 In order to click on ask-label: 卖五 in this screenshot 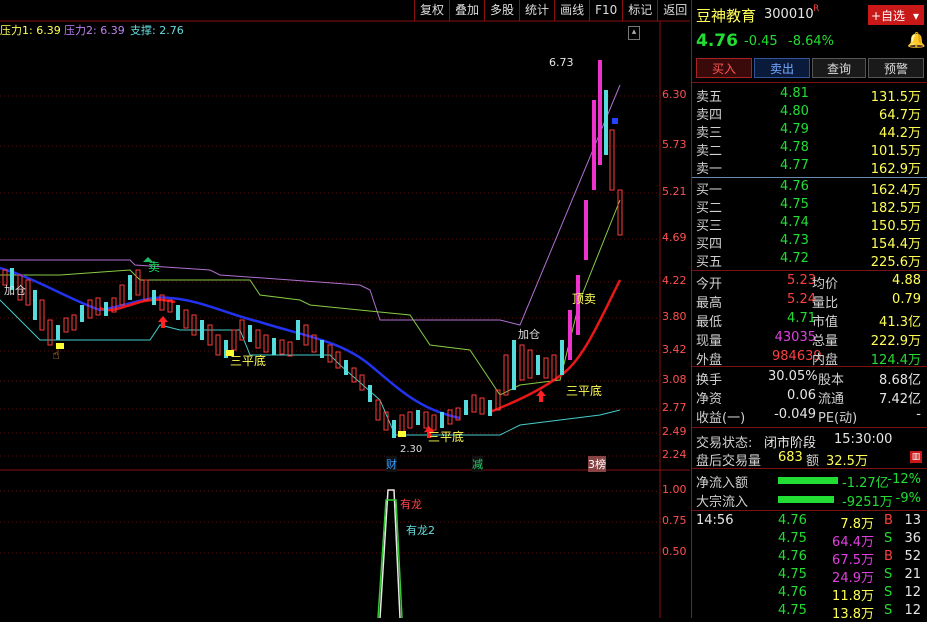, I will do `click(709, 97)`.